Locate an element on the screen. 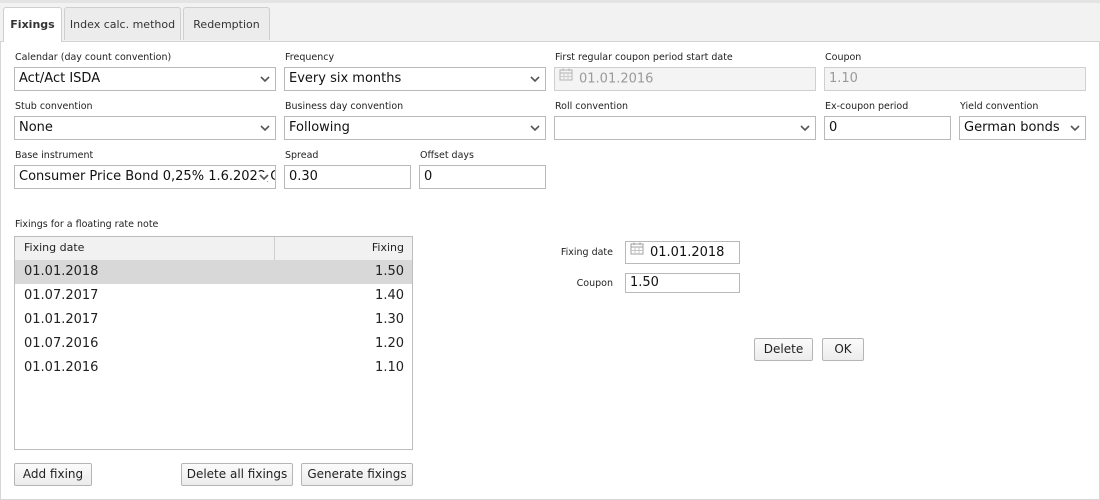 The image size is (1100, 500). fixing-date-field: 01.01.2018 is located at coordinates (682, 252).